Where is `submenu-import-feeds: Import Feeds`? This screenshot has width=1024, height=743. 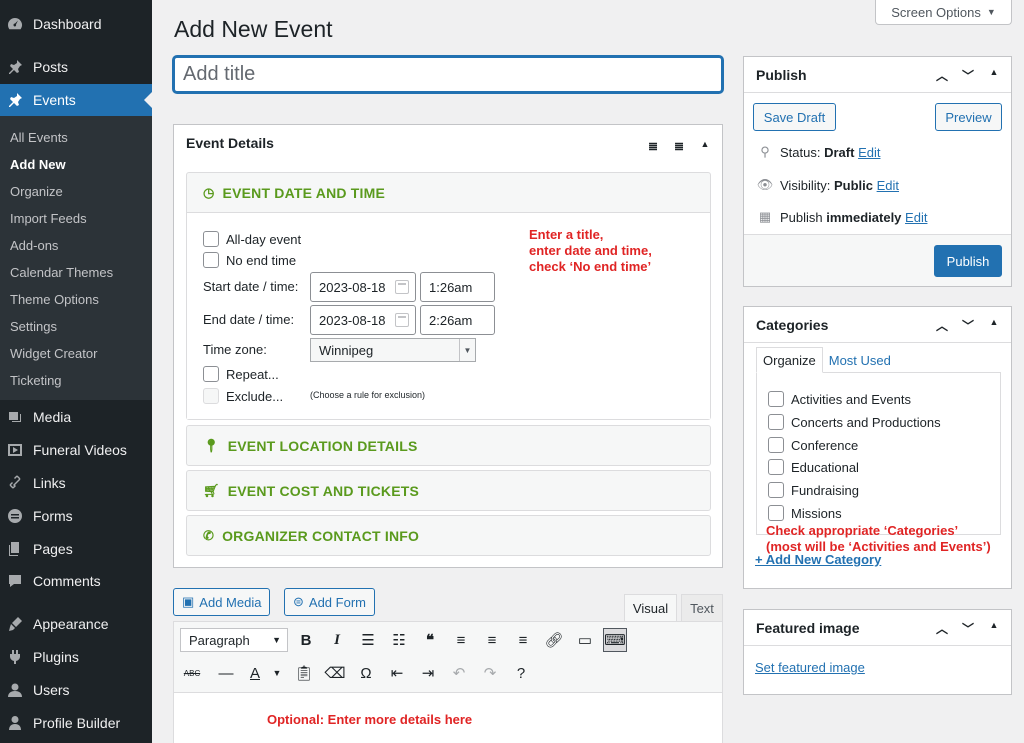 submenu-import-feeds: Import Feeds is located at coordinates (48, 218).